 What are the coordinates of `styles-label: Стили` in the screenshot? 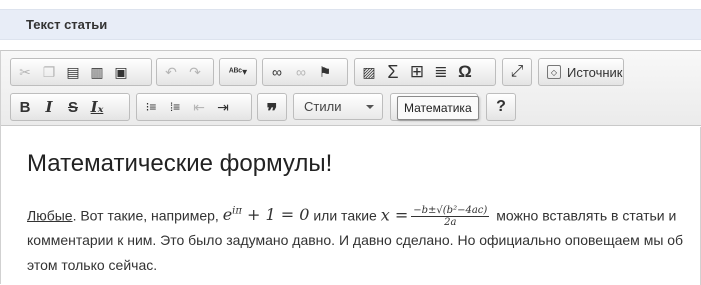 It's located at (323, 106).